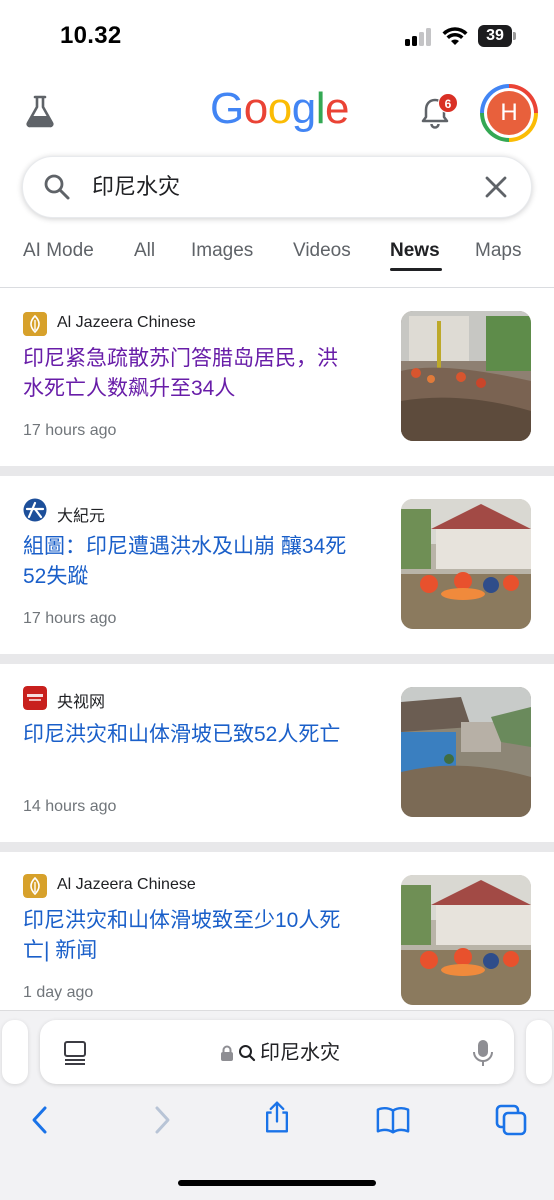  Describe the element at coordinates (199, 562) in the screenshot. I see `news-headline: 組圖：印尼遭遇洪水及山崩 釀34死 52失蹤` at that location.